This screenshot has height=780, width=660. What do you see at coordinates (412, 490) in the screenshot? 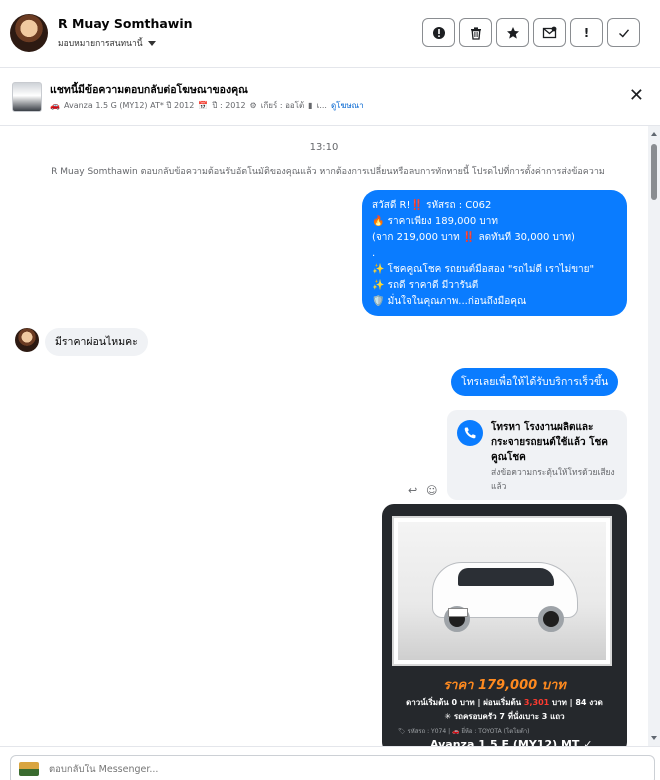
I see `reply-icon: ↩` at bounding box center [412, 490].